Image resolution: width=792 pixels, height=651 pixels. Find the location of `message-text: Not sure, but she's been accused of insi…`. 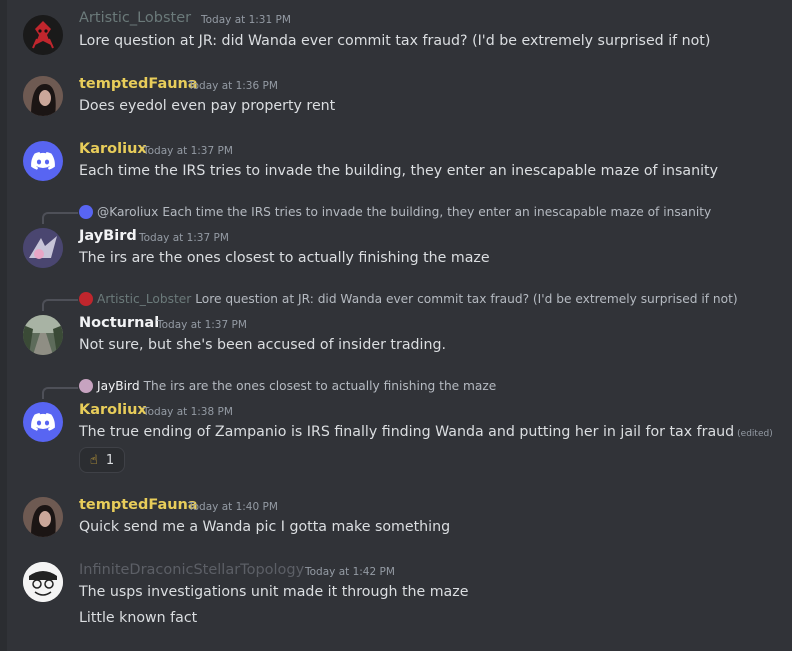

message-text: Not sure, but she's been accused of insi… is located at coordinates (262, 345).